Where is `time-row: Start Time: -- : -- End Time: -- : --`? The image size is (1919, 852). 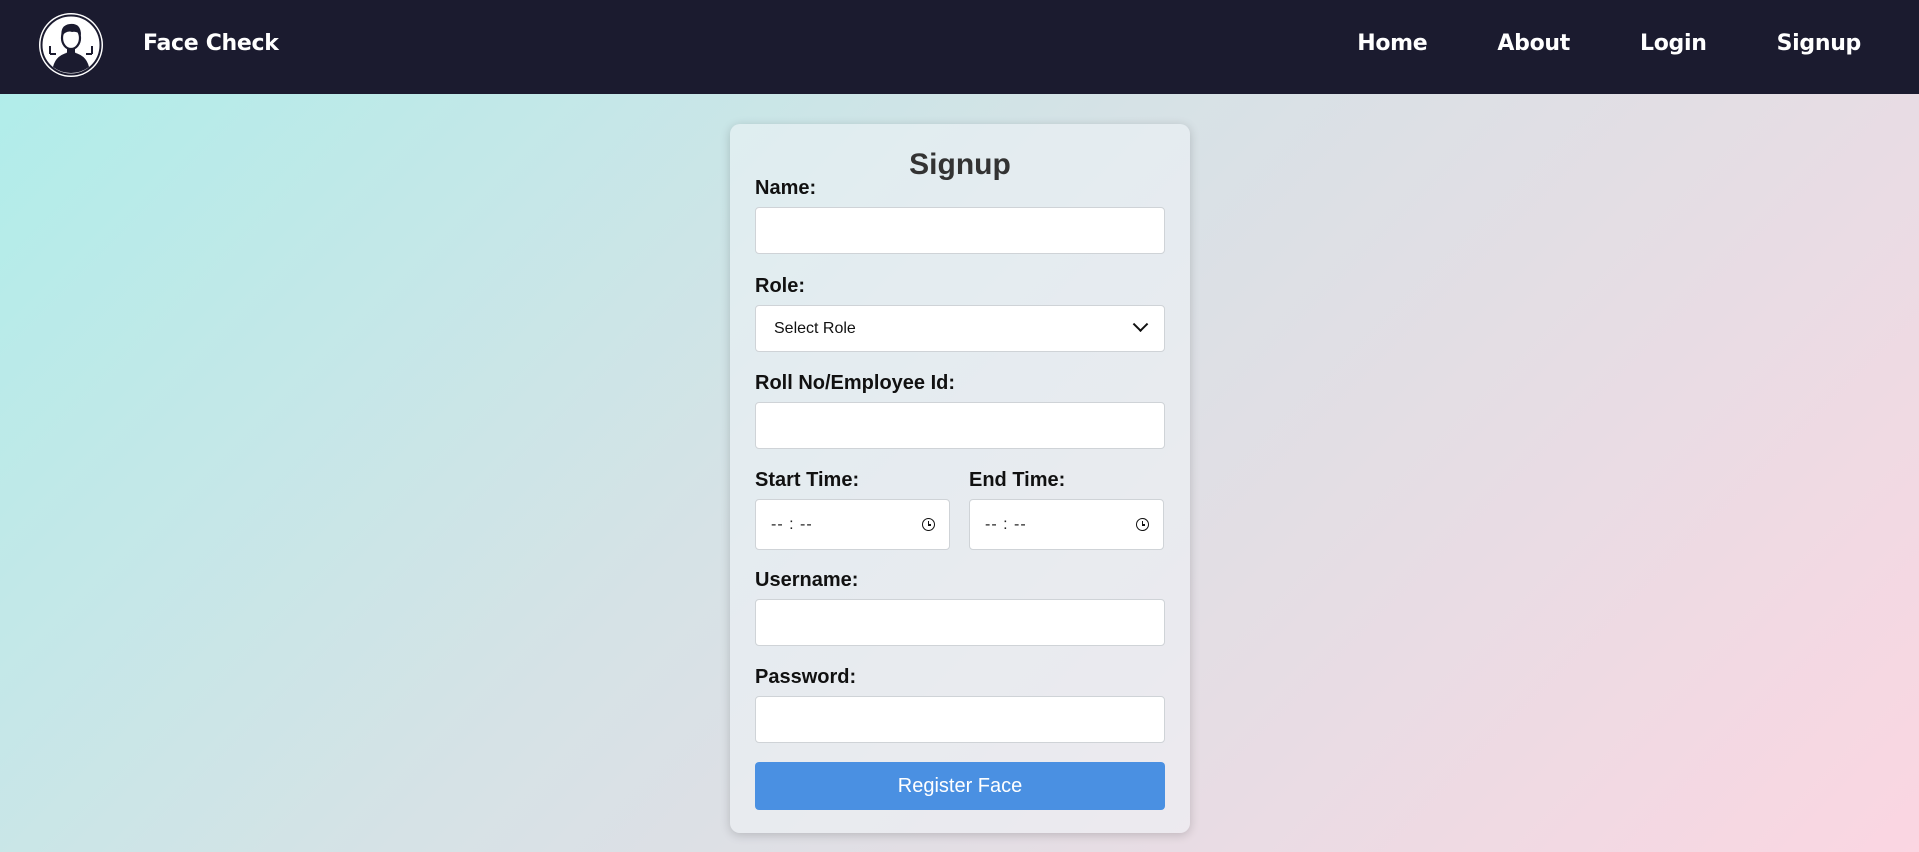
time-row: Start Time: -- : -- End Time: -- : -- is located at coordinates (960, 510).